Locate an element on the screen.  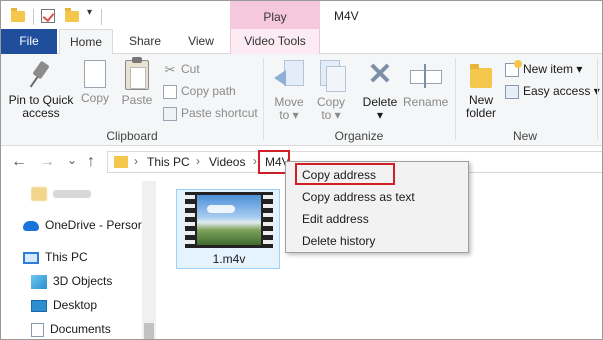
file-name: 1.m4v is located at coordinates (229, 259).